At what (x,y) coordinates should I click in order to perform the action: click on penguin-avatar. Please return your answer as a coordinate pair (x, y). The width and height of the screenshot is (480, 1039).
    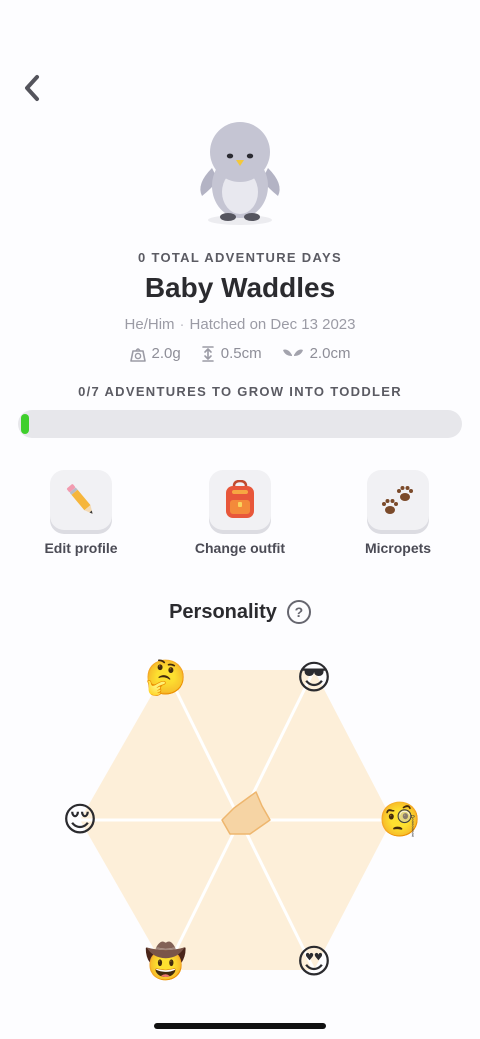
    Looking at the image, I should click on (240, 173).